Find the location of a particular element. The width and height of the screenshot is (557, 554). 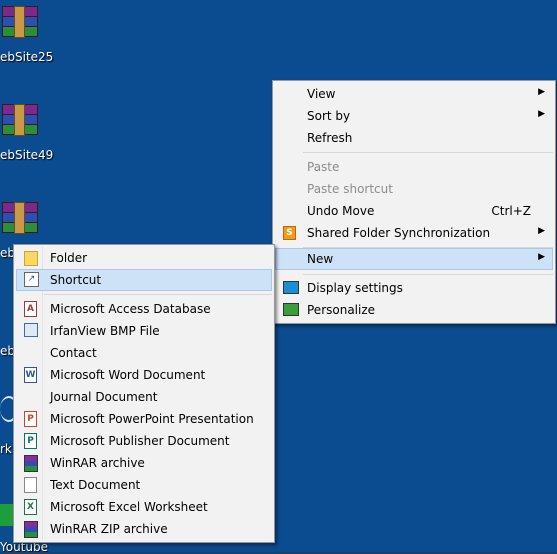

new-text-document-item: Text Document is located at coordinates (144, 485).